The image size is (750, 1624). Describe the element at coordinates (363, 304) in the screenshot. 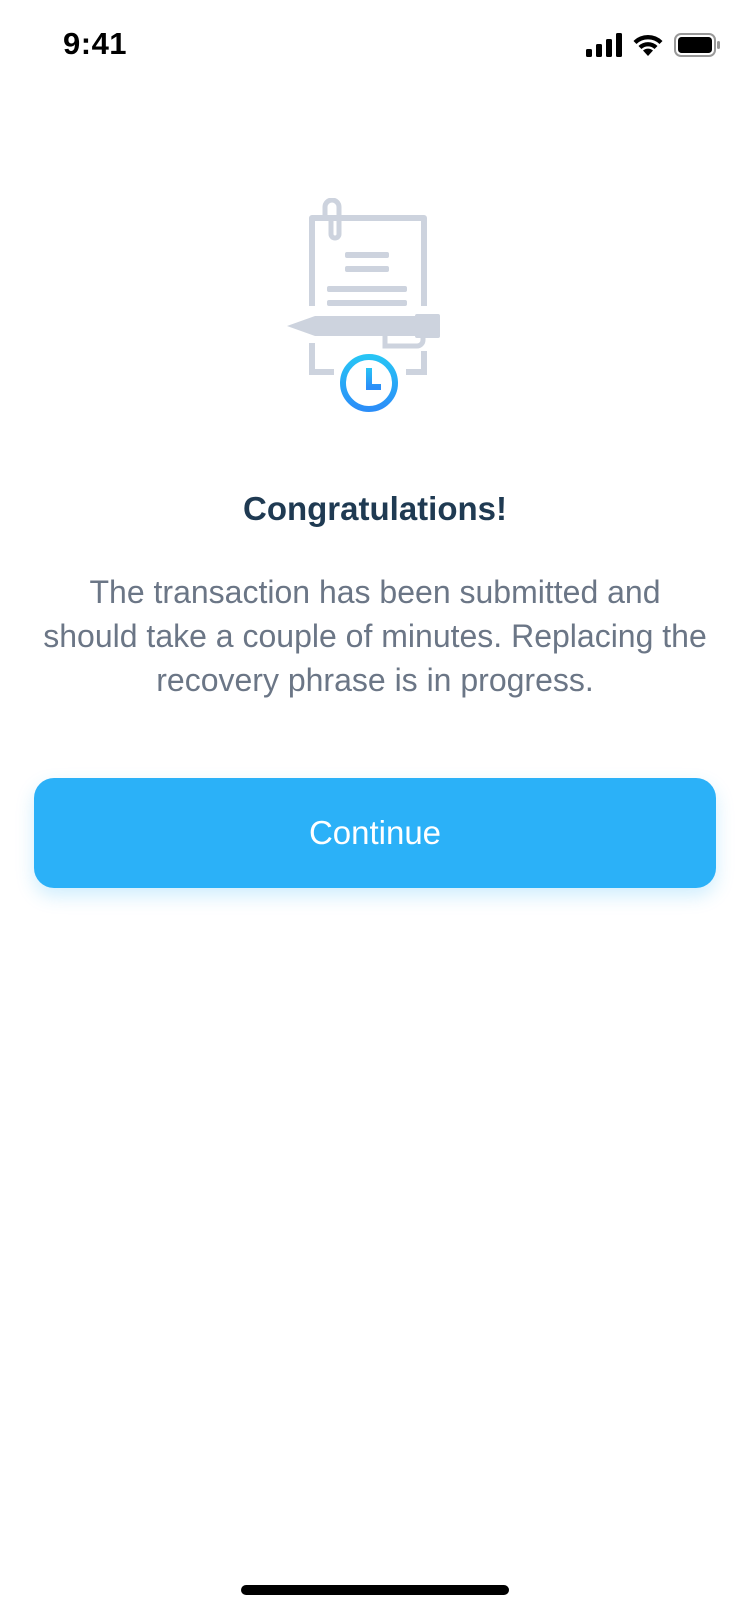

I see `document-pending-clock-icon` at that location.